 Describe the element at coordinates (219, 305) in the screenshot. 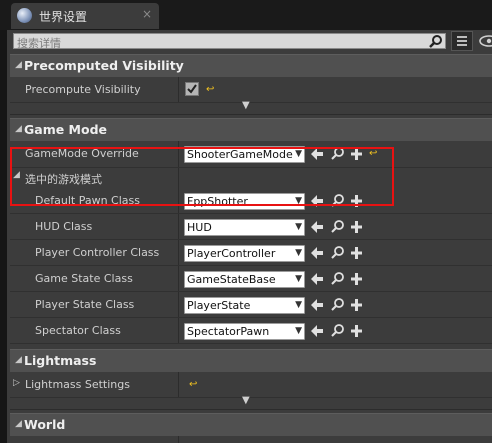

I see `combo-value: PlayerState` at that location.